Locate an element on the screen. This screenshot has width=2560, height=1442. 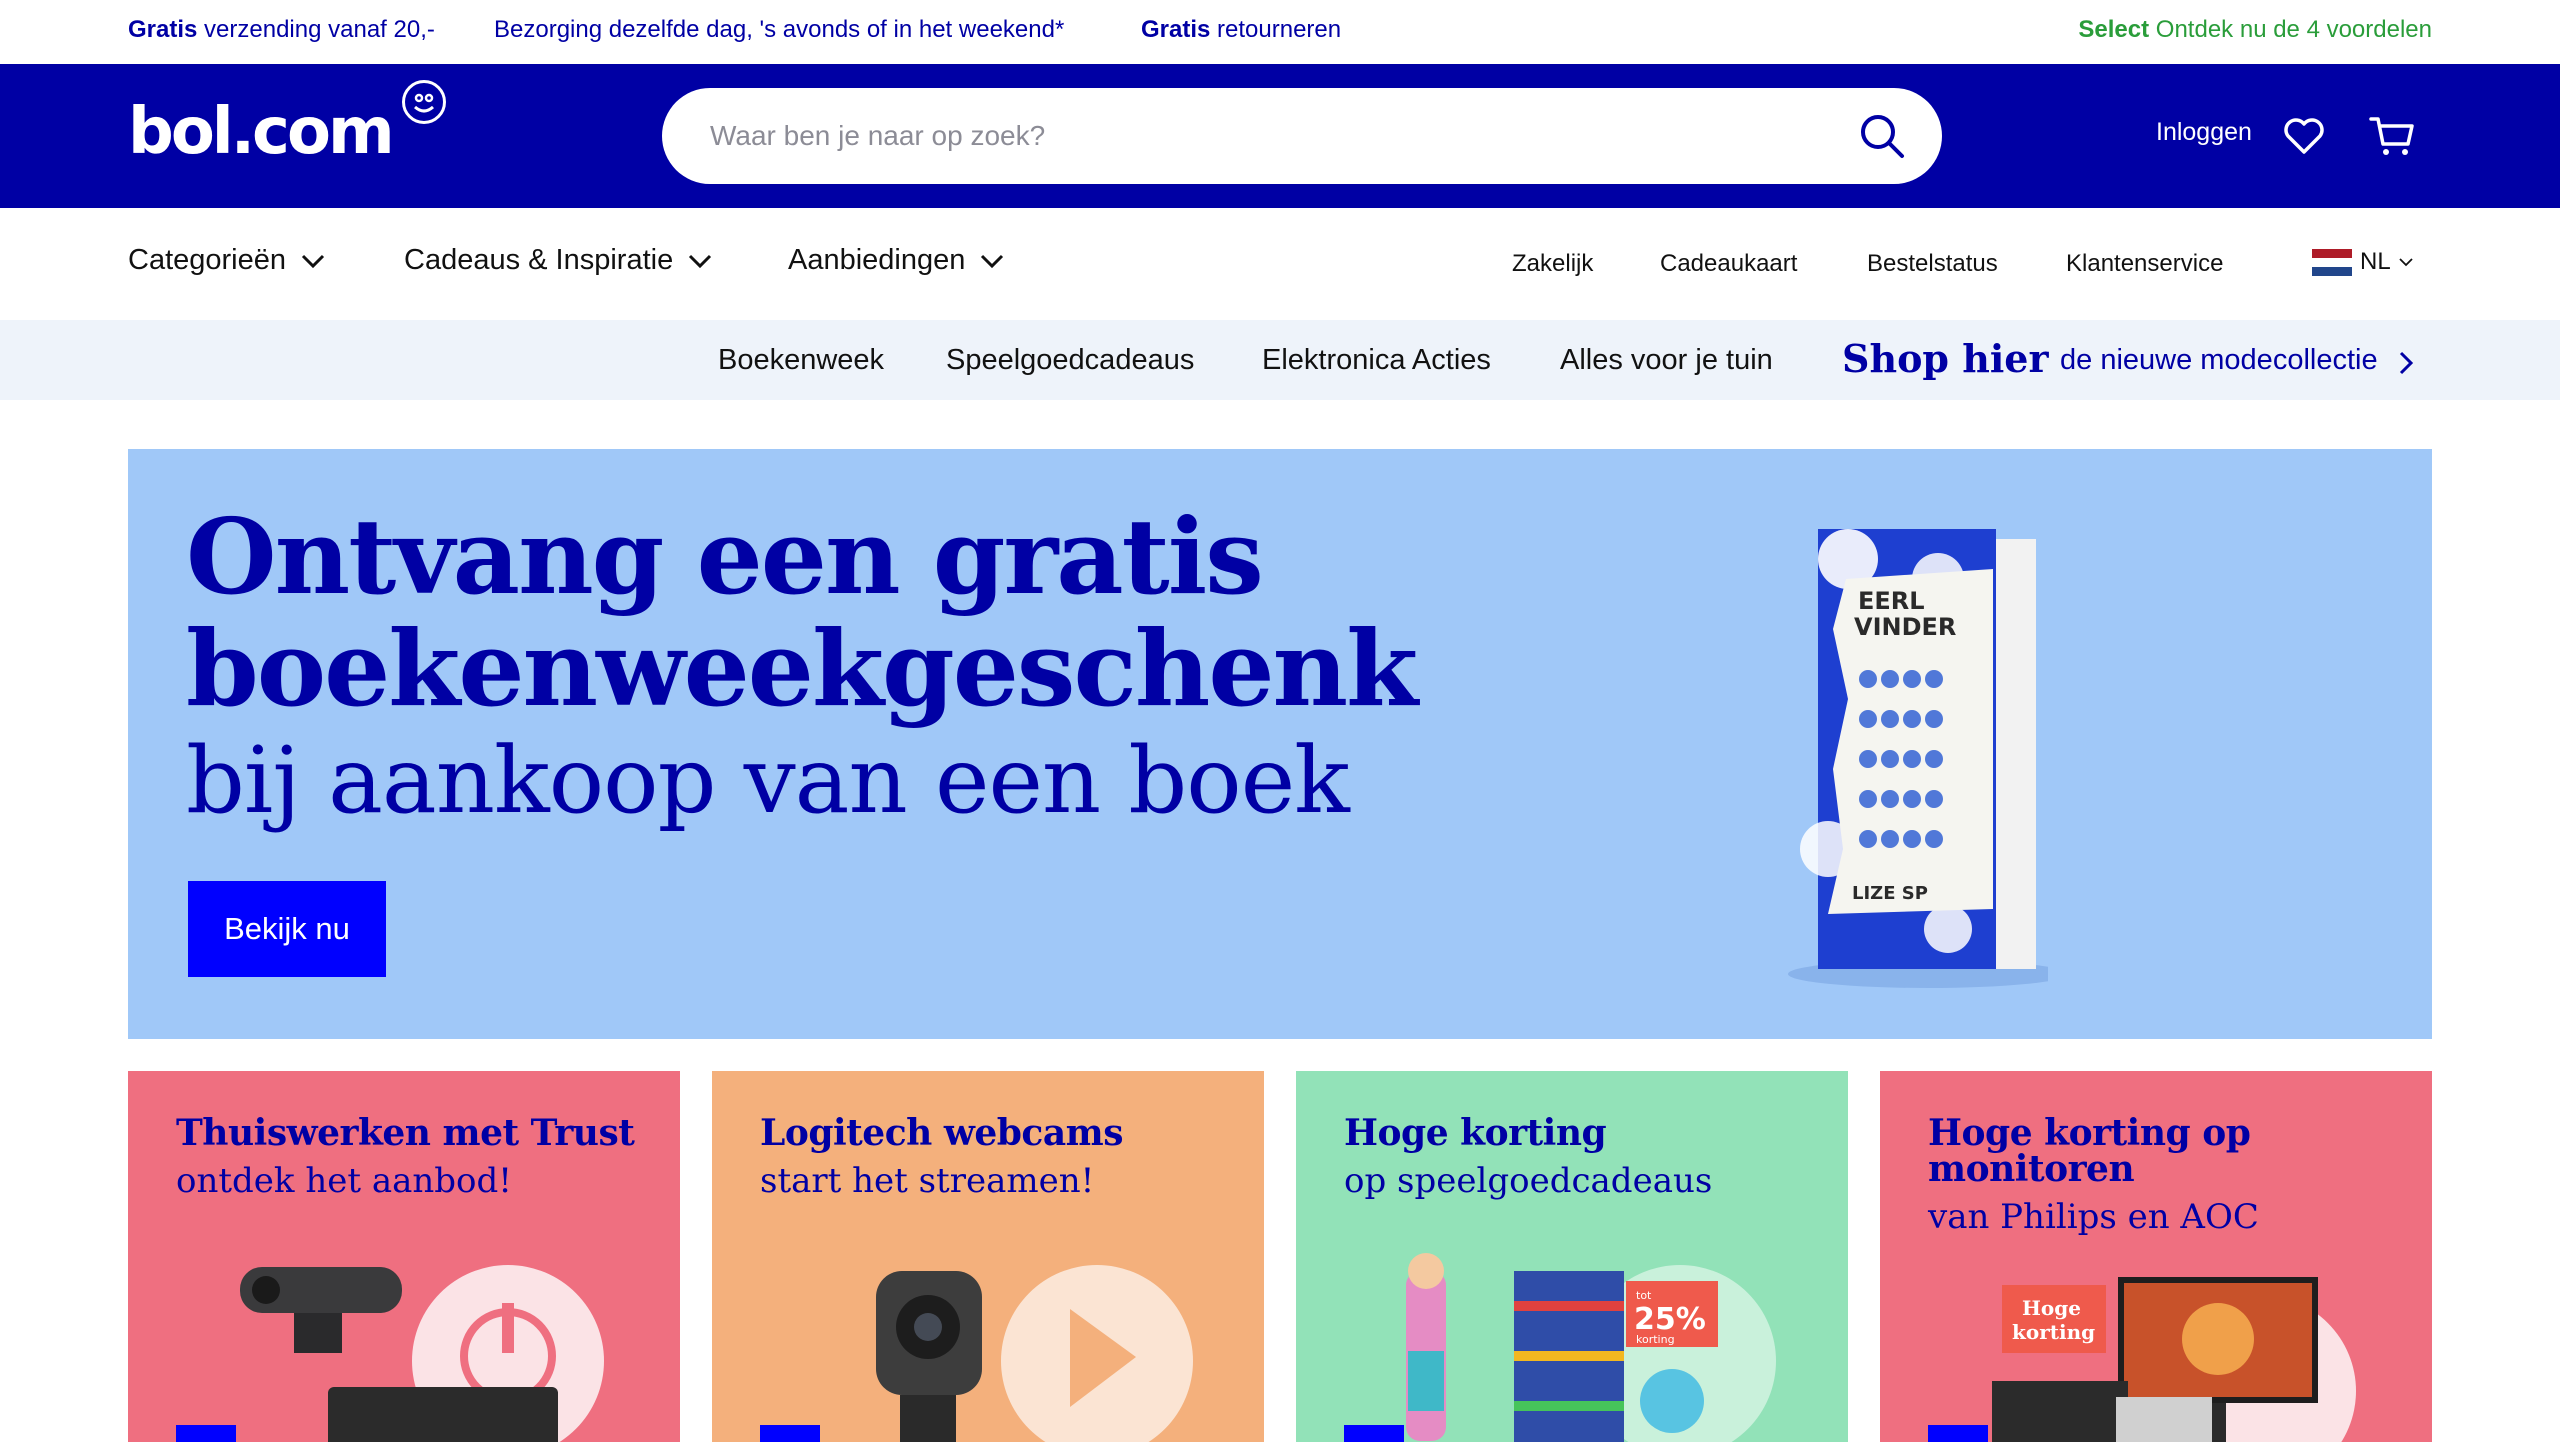
wishlist-button is located at coordinates (2304, 136).